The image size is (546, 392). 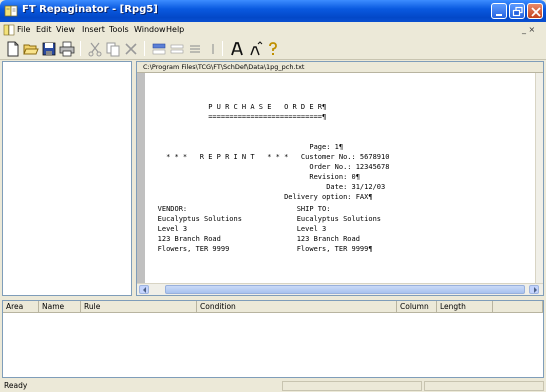 What do you see at coordinates (244, 147) in the screenshot?
I see `document-line: Page: 1¶` at bounding box center [244, 147].